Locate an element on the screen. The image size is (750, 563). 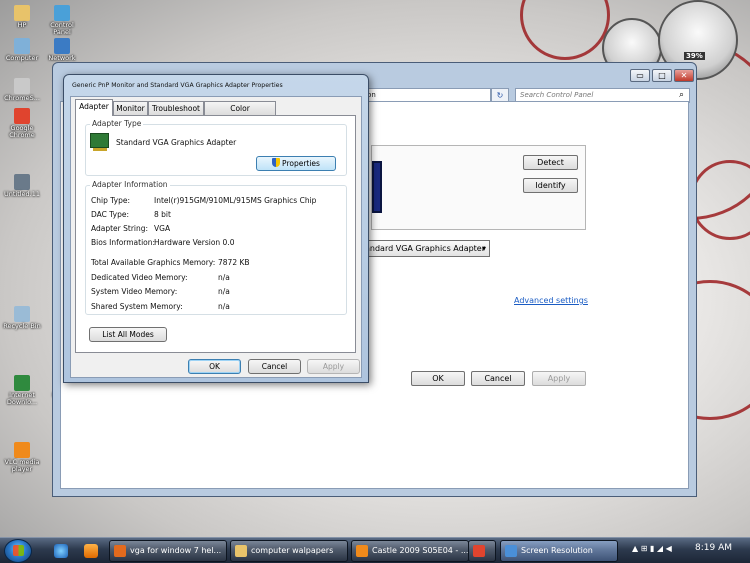
desktop-icon: Recycle Bin is located at coordinates (22, 318).